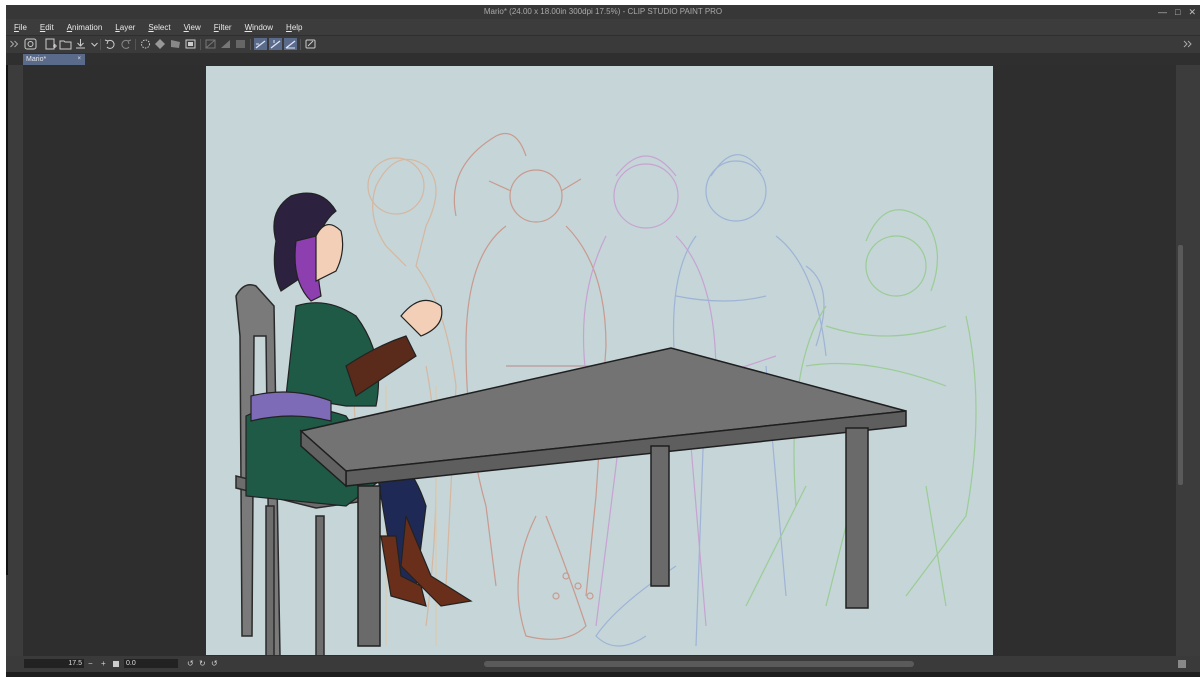  What do you see at coordinates (1180, 365) in the screenshot?
I see `vertical-scroll-thumb` at bounding box center [1180, 365].